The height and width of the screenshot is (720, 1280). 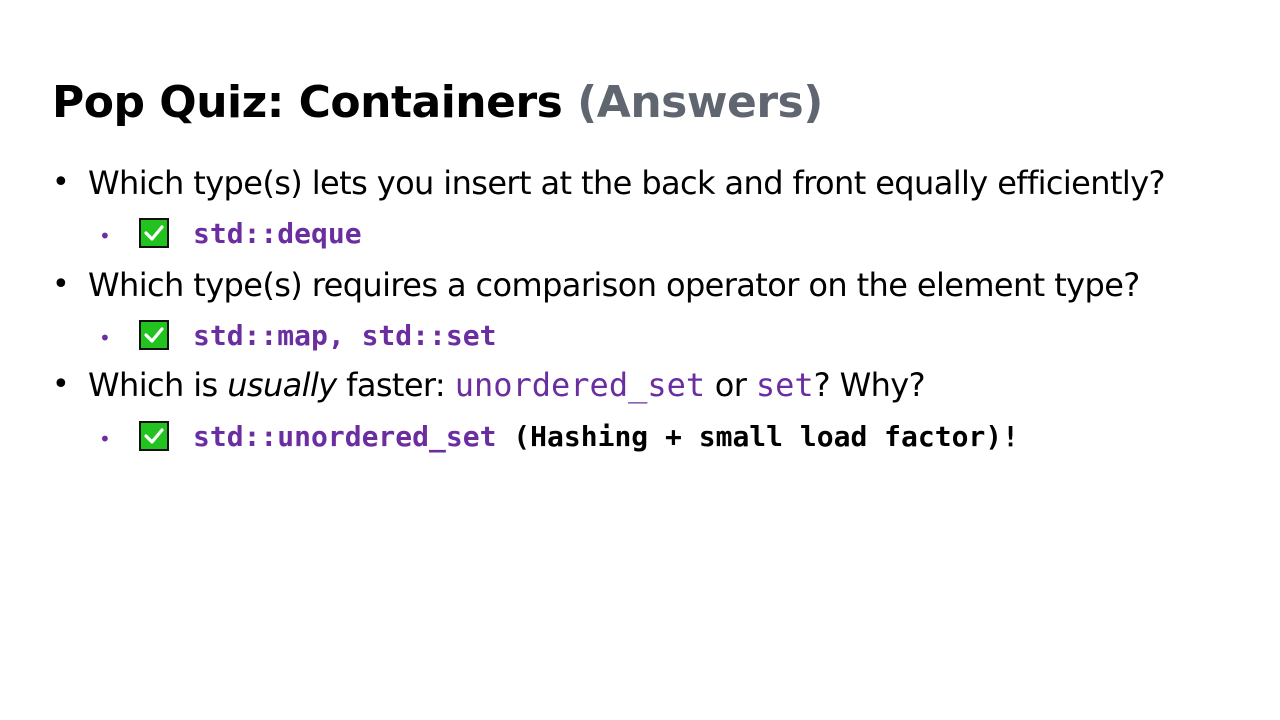 What do you see at coordinates (395, 385) in the screenshot?
I see `question-mid: faster:` at bounding box center [395, 385].